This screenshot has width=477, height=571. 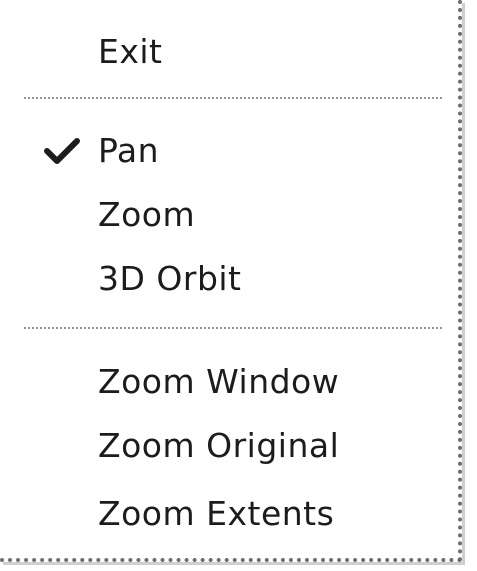 I want to click on menu-item-zoom-window: Zoom Window, so click(x=225, y=382).